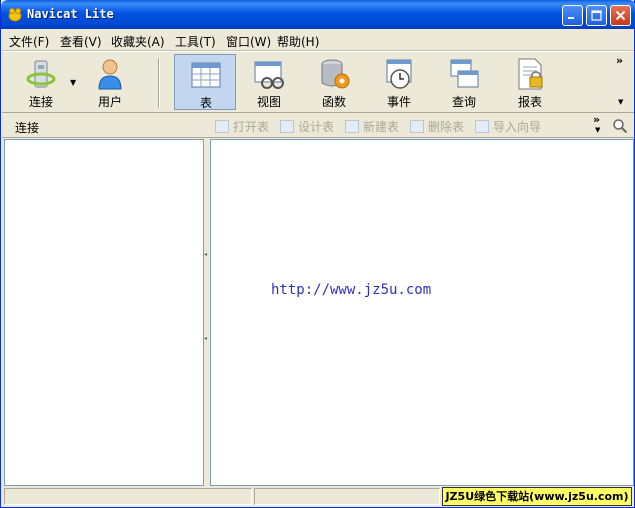 Image resolution: width=635 pixels, height=508 pixels. What do you see at coordinates (318, 14) in the screenshot?
I see `title-bar: Navicat Lite` at bounding box center [318, 14].